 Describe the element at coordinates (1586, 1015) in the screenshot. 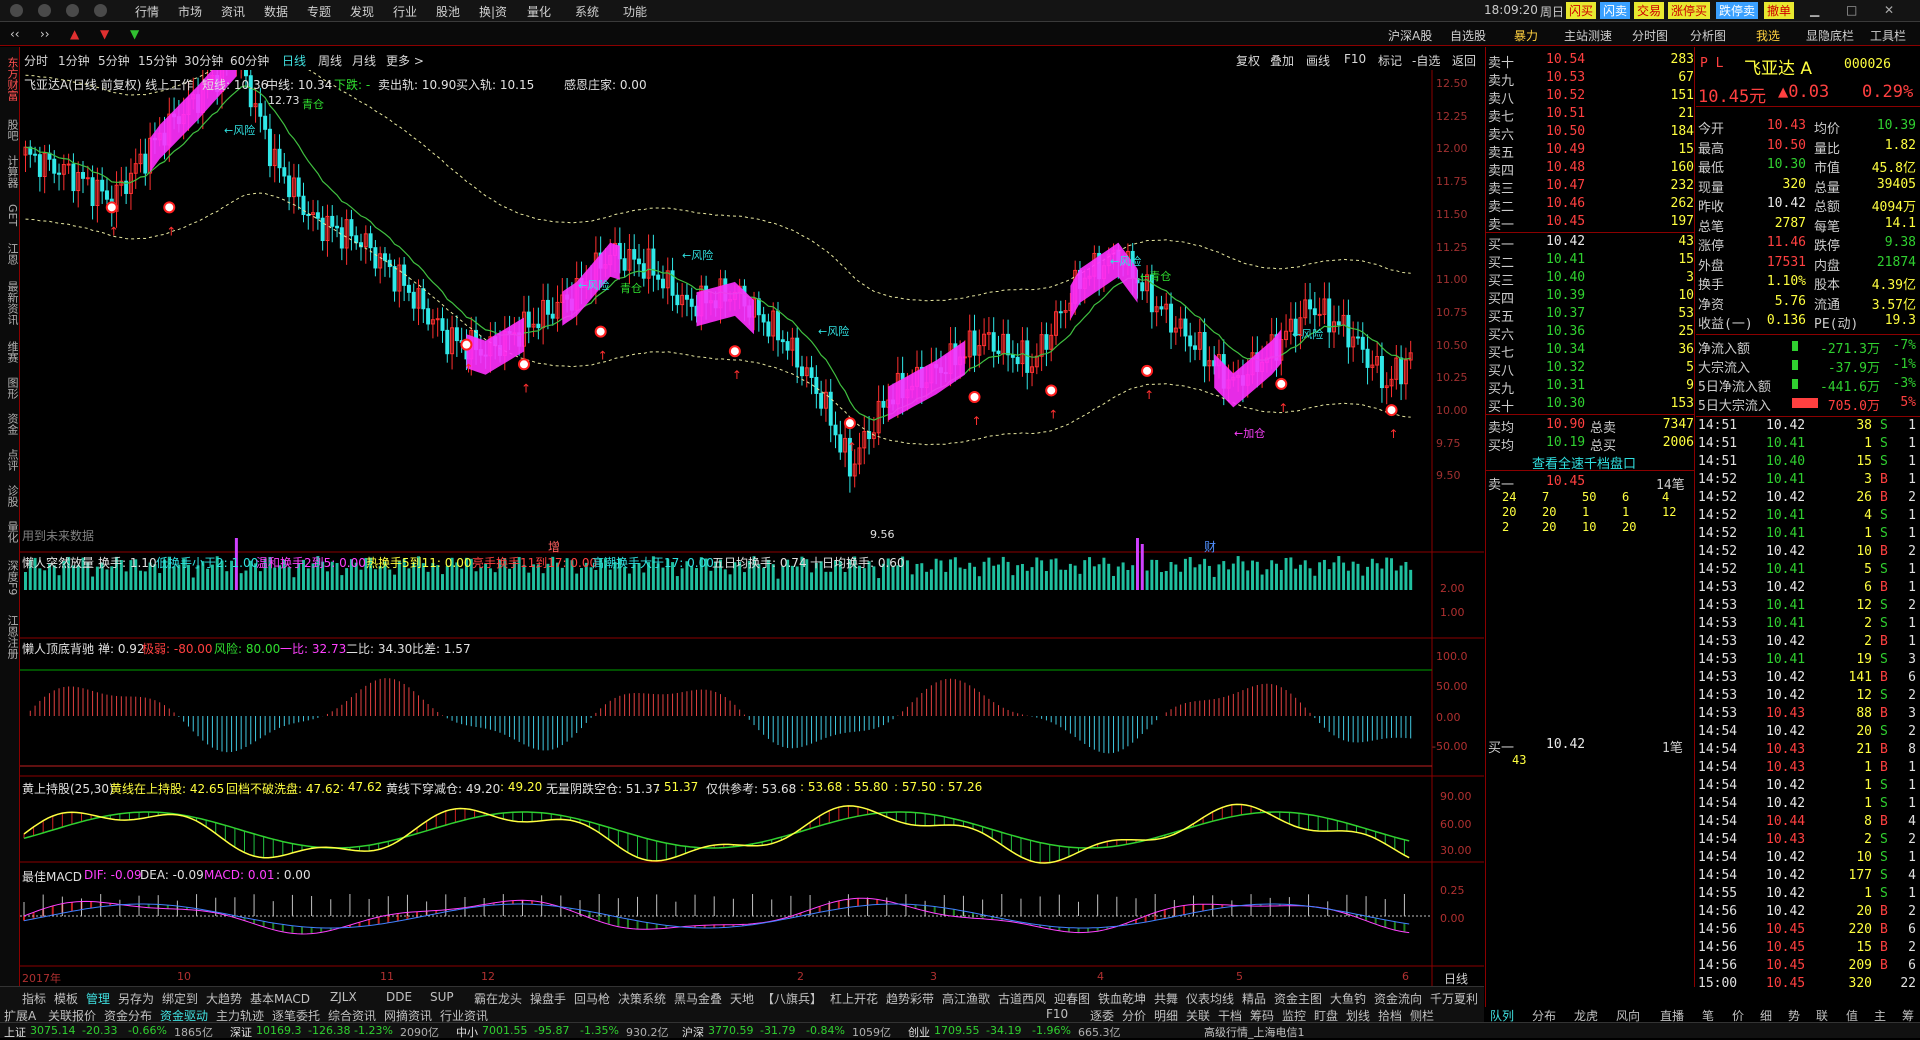

I see `right-tab: 龙虎` at that location.